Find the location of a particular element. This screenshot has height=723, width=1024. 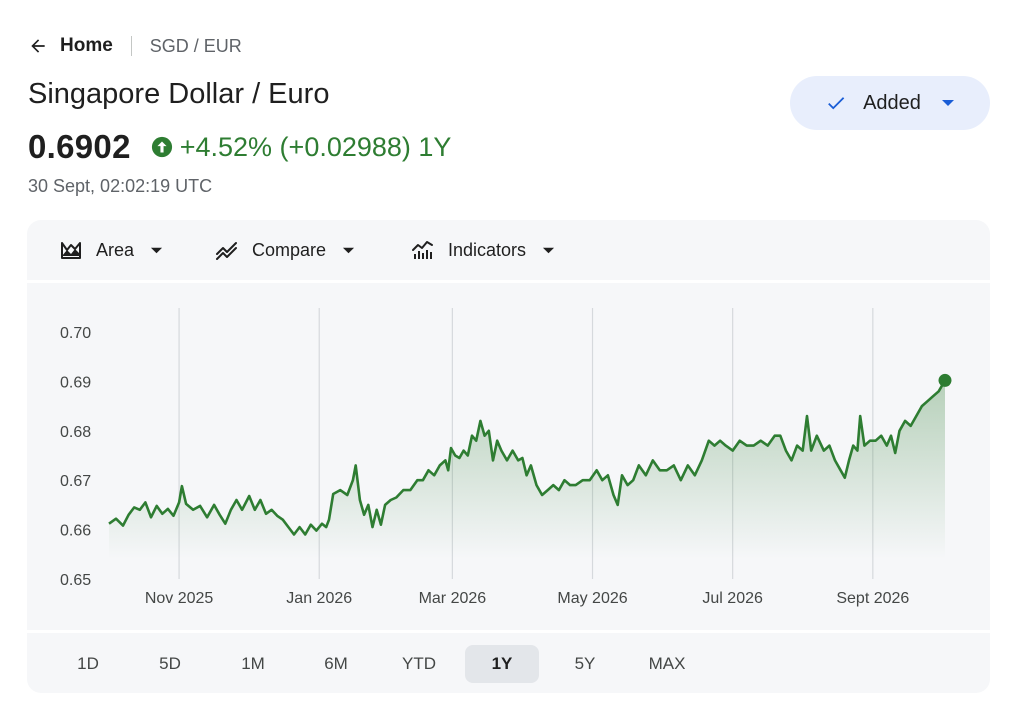

indicators-icon is located at coordinates (422, 250).